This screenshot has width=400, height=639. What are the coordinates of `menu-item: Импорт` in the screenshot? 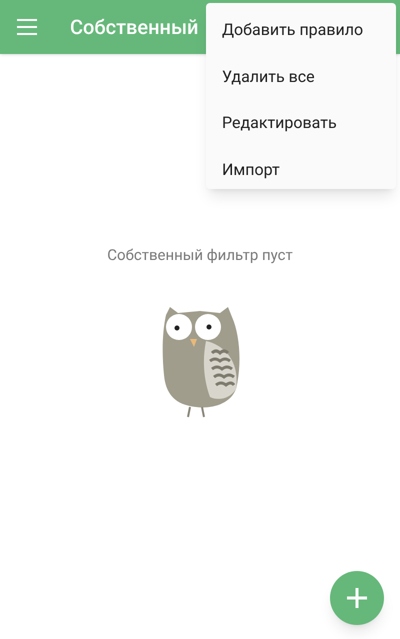 It's located at (301, 169).